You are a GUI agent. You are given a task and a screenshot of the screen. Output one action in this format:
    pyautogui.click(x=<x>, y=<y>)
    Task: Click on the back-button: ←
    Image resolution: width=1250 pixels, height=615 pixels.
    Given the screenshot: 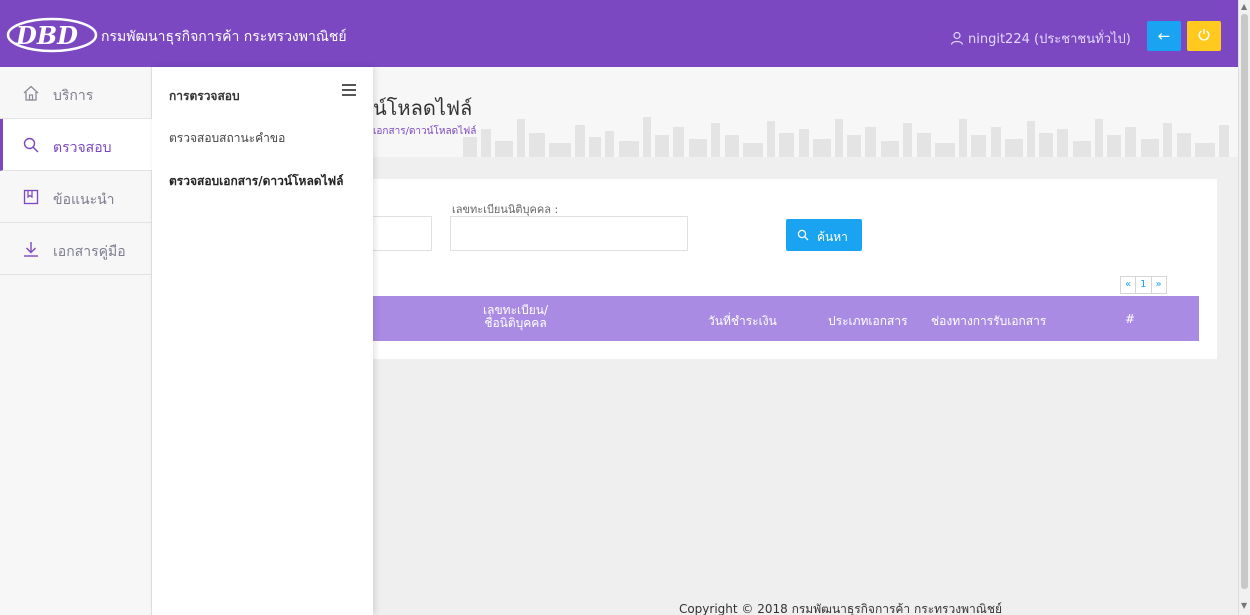 What is the action you would take?
    pyautogui.click(x=1164, y=36)
    